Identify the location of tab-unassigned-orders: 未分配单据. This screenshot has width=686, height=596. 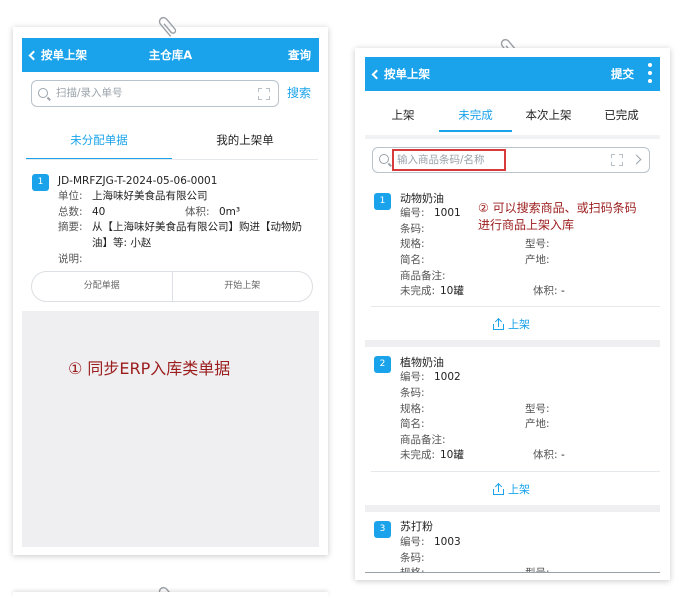
(99, 140).